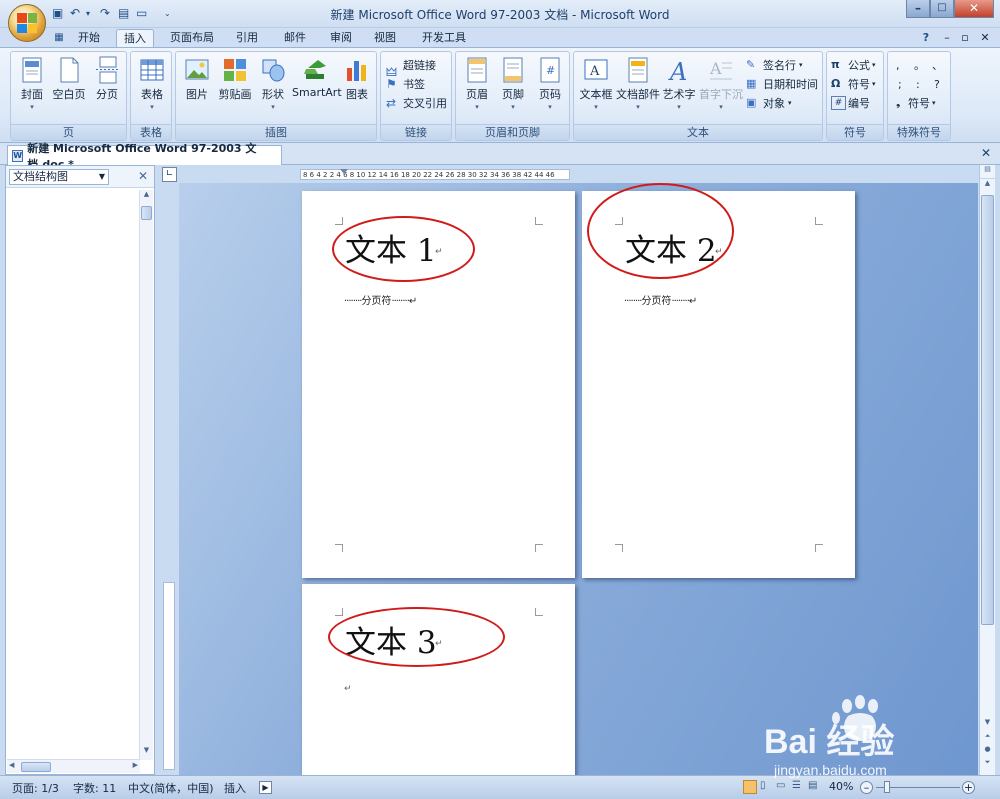  Describe the element at coordinates (192, 38) in the screenshot. I see `tab-page-layout: 页面布局` at that location.